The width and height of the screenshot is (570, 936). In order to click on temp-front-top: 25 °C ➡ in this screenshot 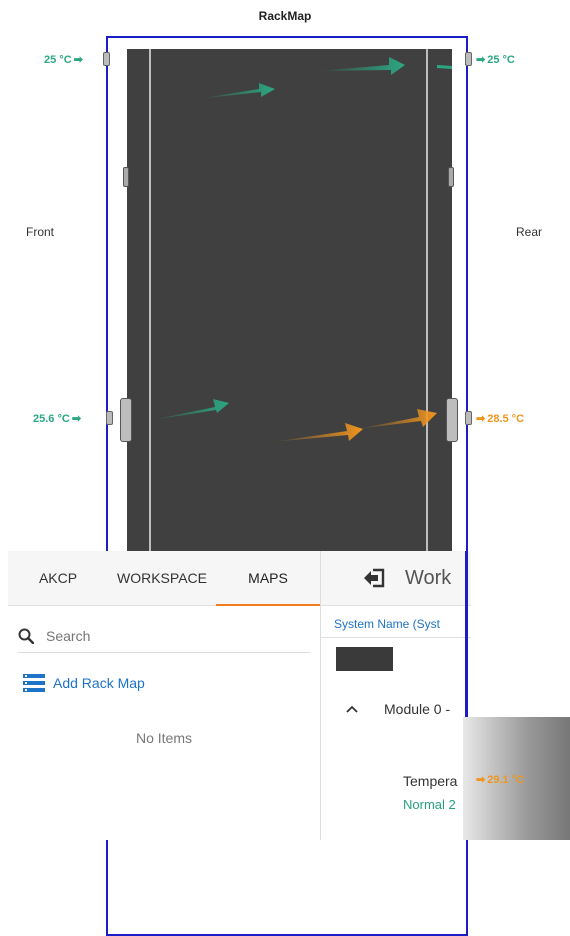, I will do `click(63, 60)`.